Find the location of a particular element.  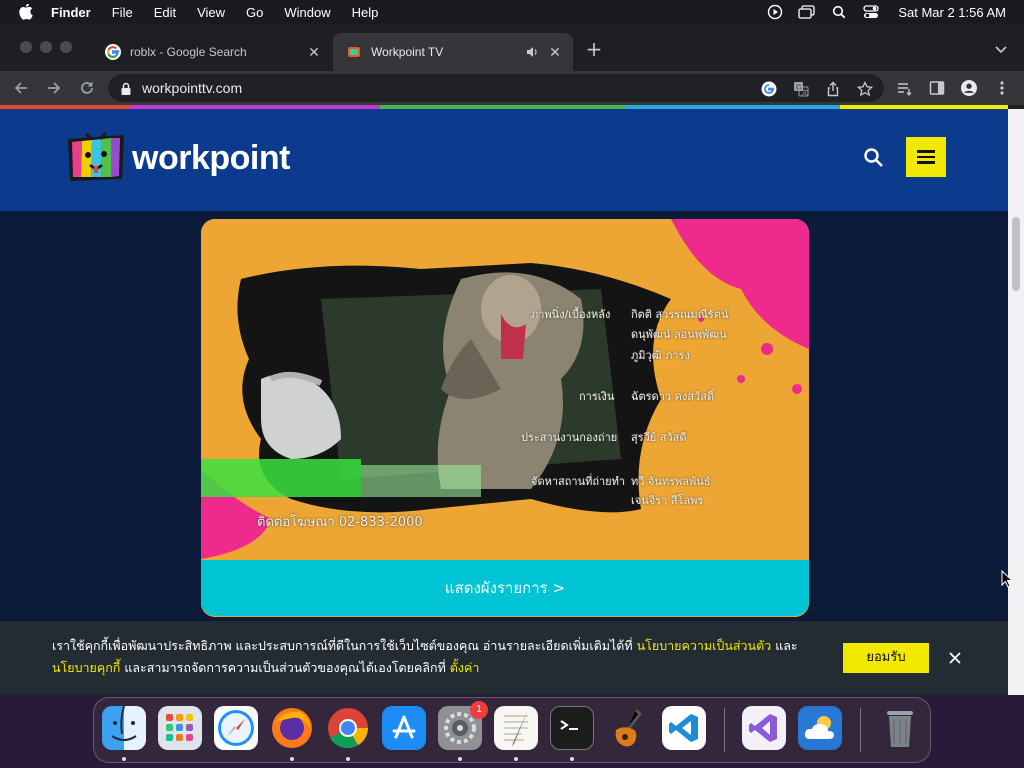

firefox-icon is located at coordinates (292, 728).